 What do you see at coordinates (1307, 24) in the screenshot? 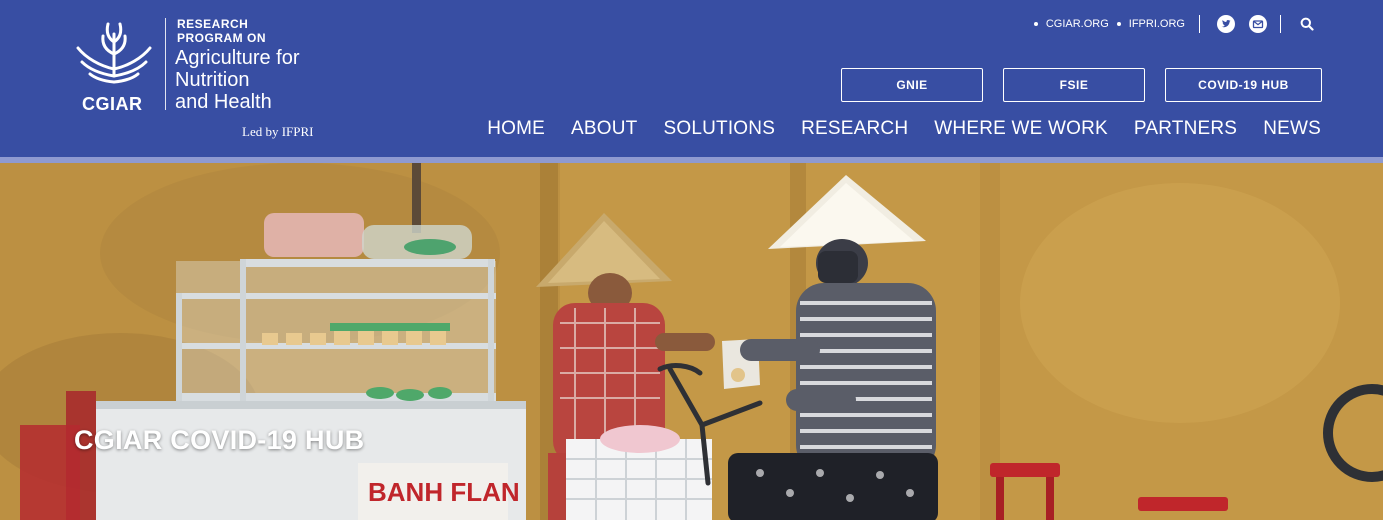
I see `search-icon` at bounding box center [1307, 24].